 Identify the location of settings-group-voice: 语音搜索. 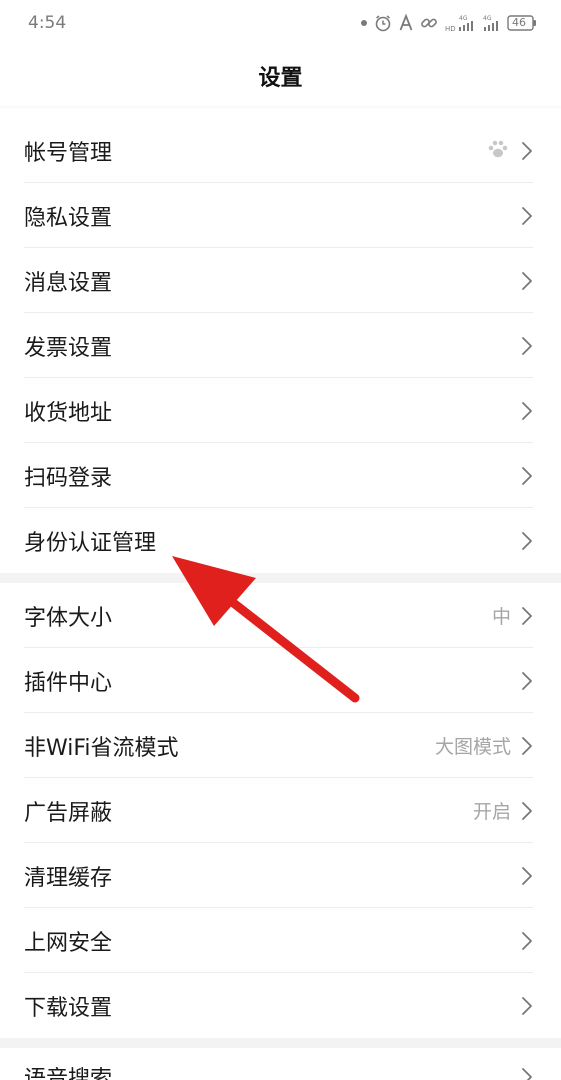
(280, 1064).